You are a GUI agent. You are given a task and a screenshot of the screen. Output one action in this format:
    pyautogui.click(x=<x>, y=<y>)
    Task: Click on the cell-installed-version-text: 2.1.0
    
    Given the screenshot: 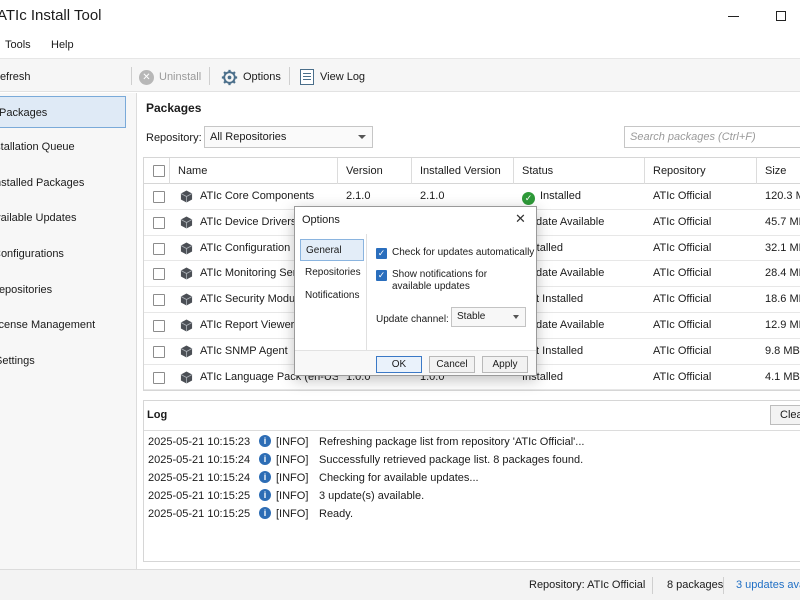 What is the action you would take?
    pyautogui.click(x=432, y=196)
    